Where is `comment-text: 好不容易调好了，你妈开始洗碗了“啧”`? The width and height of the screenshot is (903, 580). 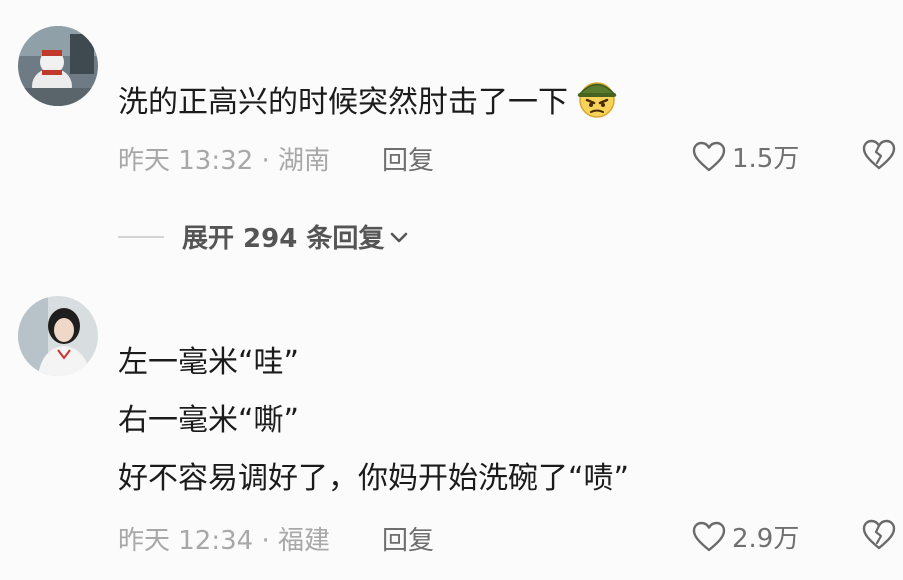
comment-text: 好不容易调好了，你妈开始洗碗了“啧” is located at coordinates (373, 479).